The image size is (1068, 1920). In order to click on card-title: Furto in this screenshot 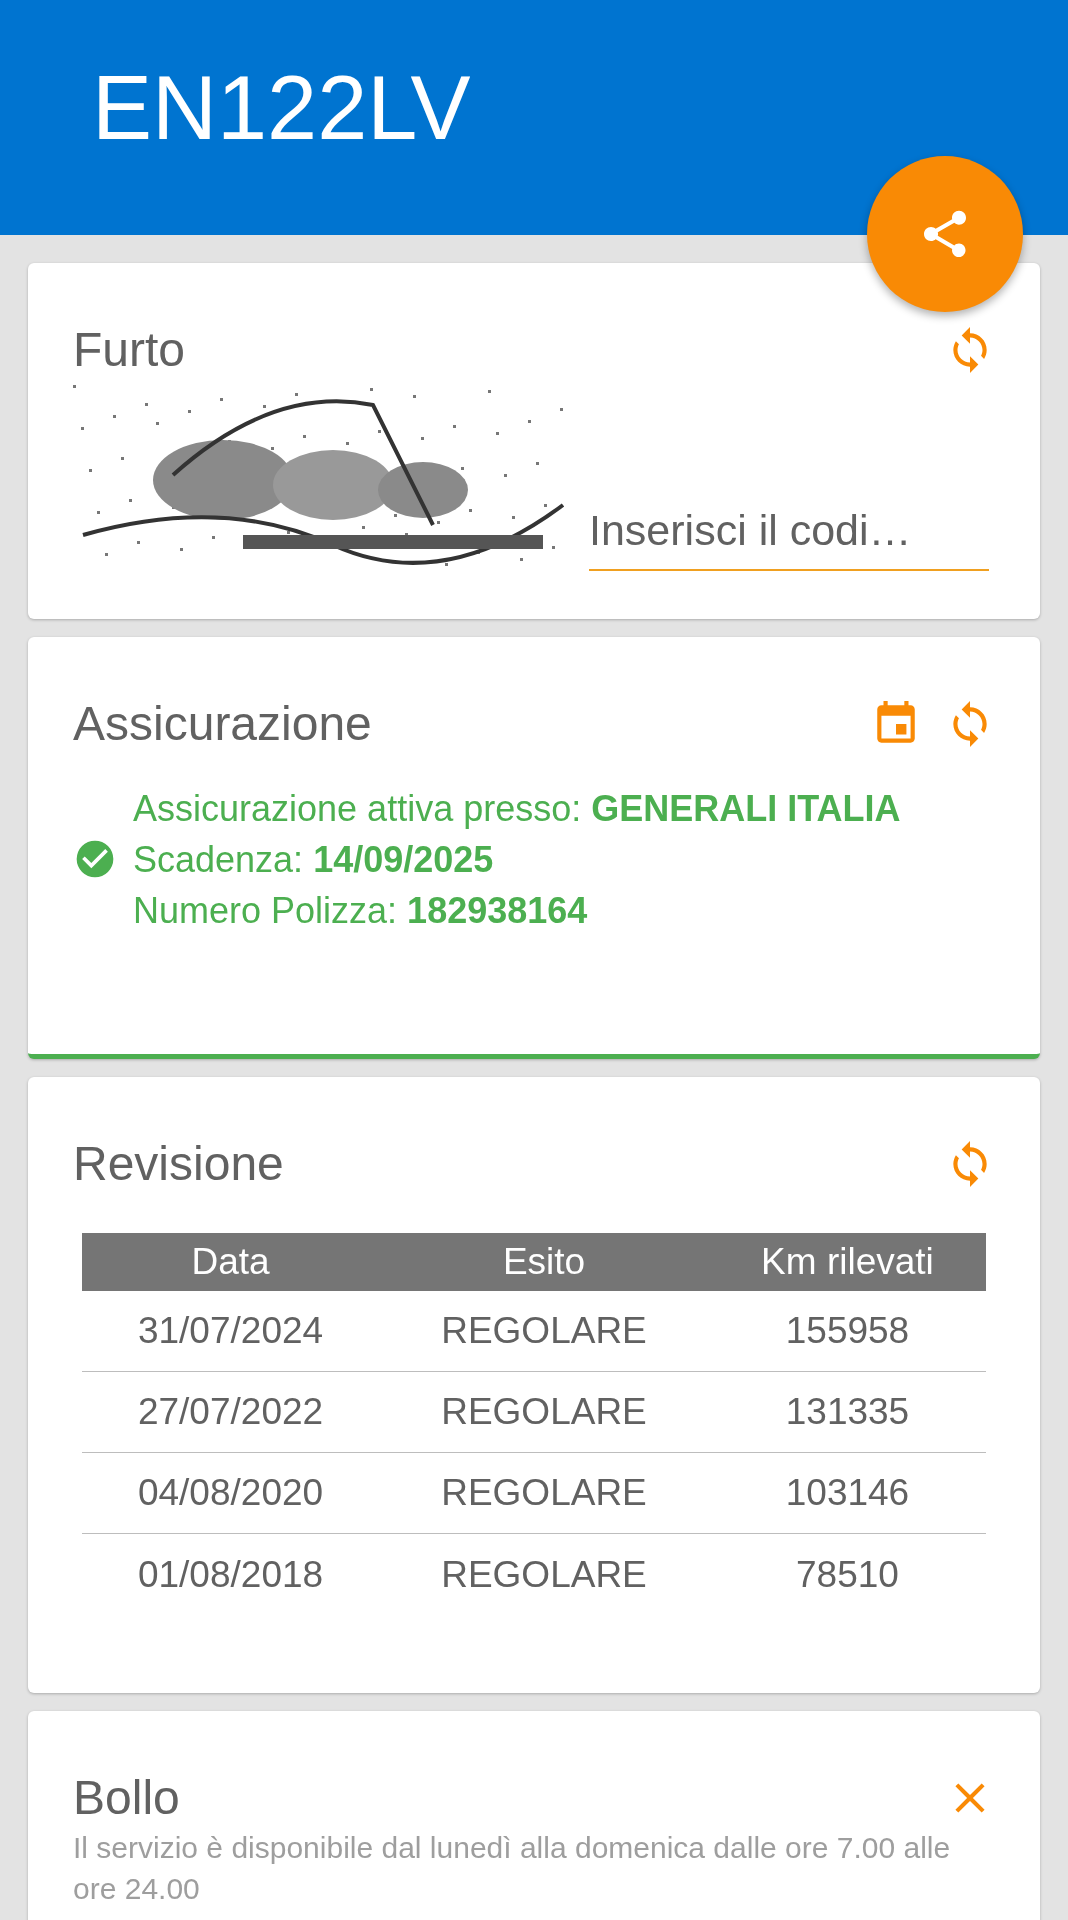, I will do `click(129, 350)`.